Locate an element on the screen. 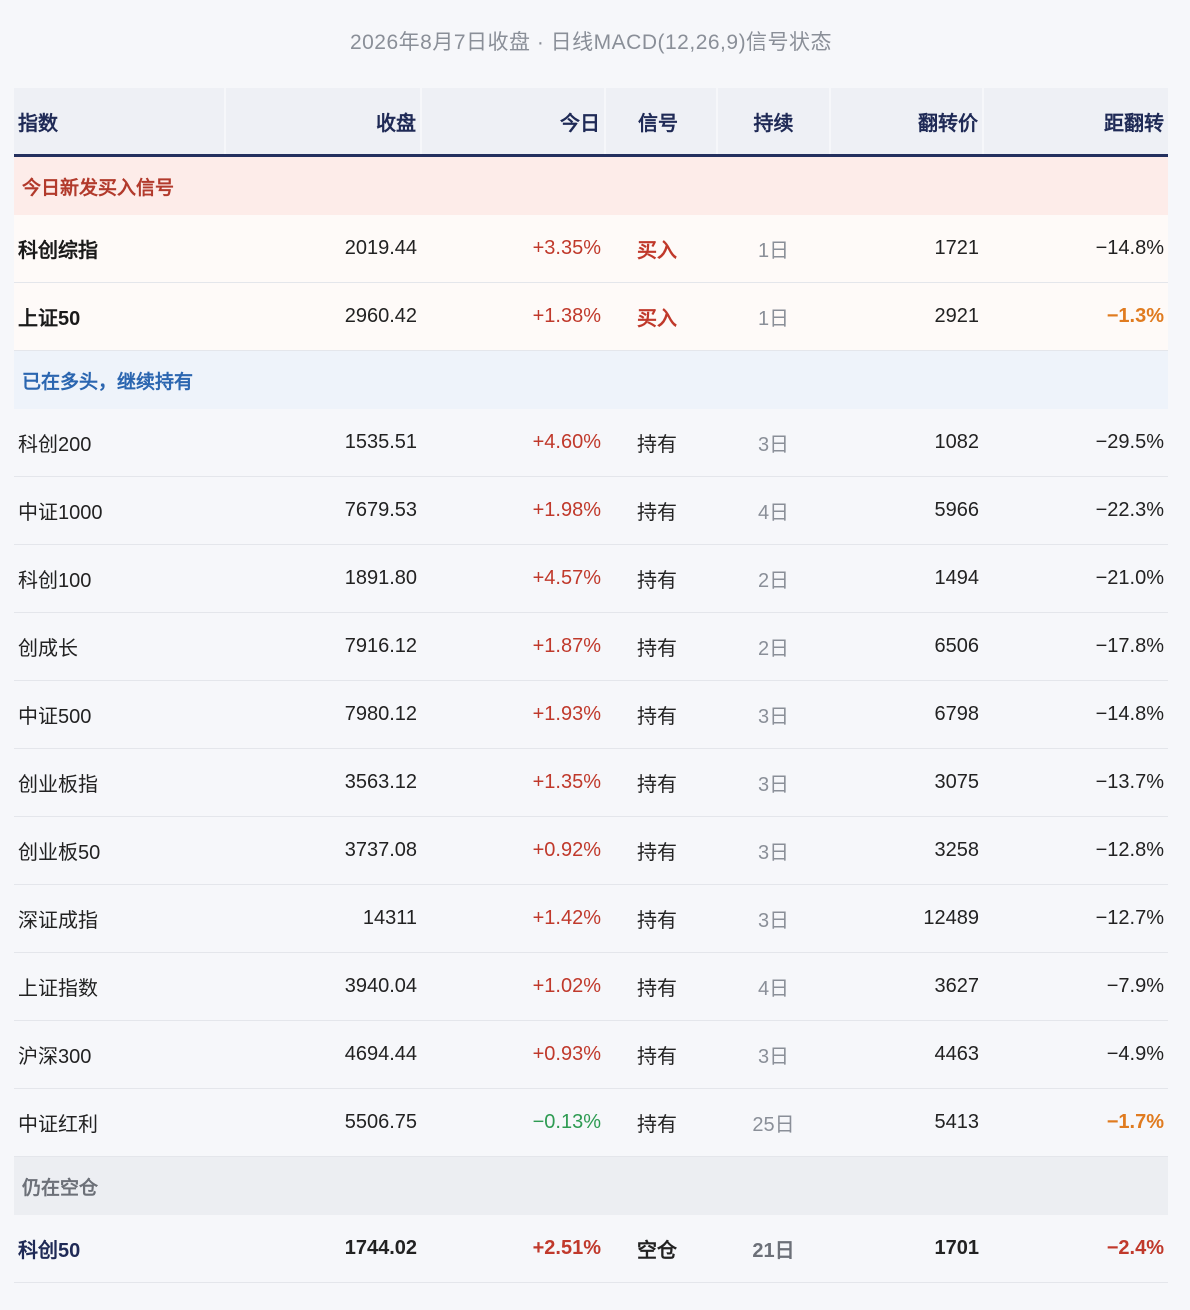 This screenshot has width=1190, height=1310. header-flip-price: 翻转价 is located at coordinates (906, 122).